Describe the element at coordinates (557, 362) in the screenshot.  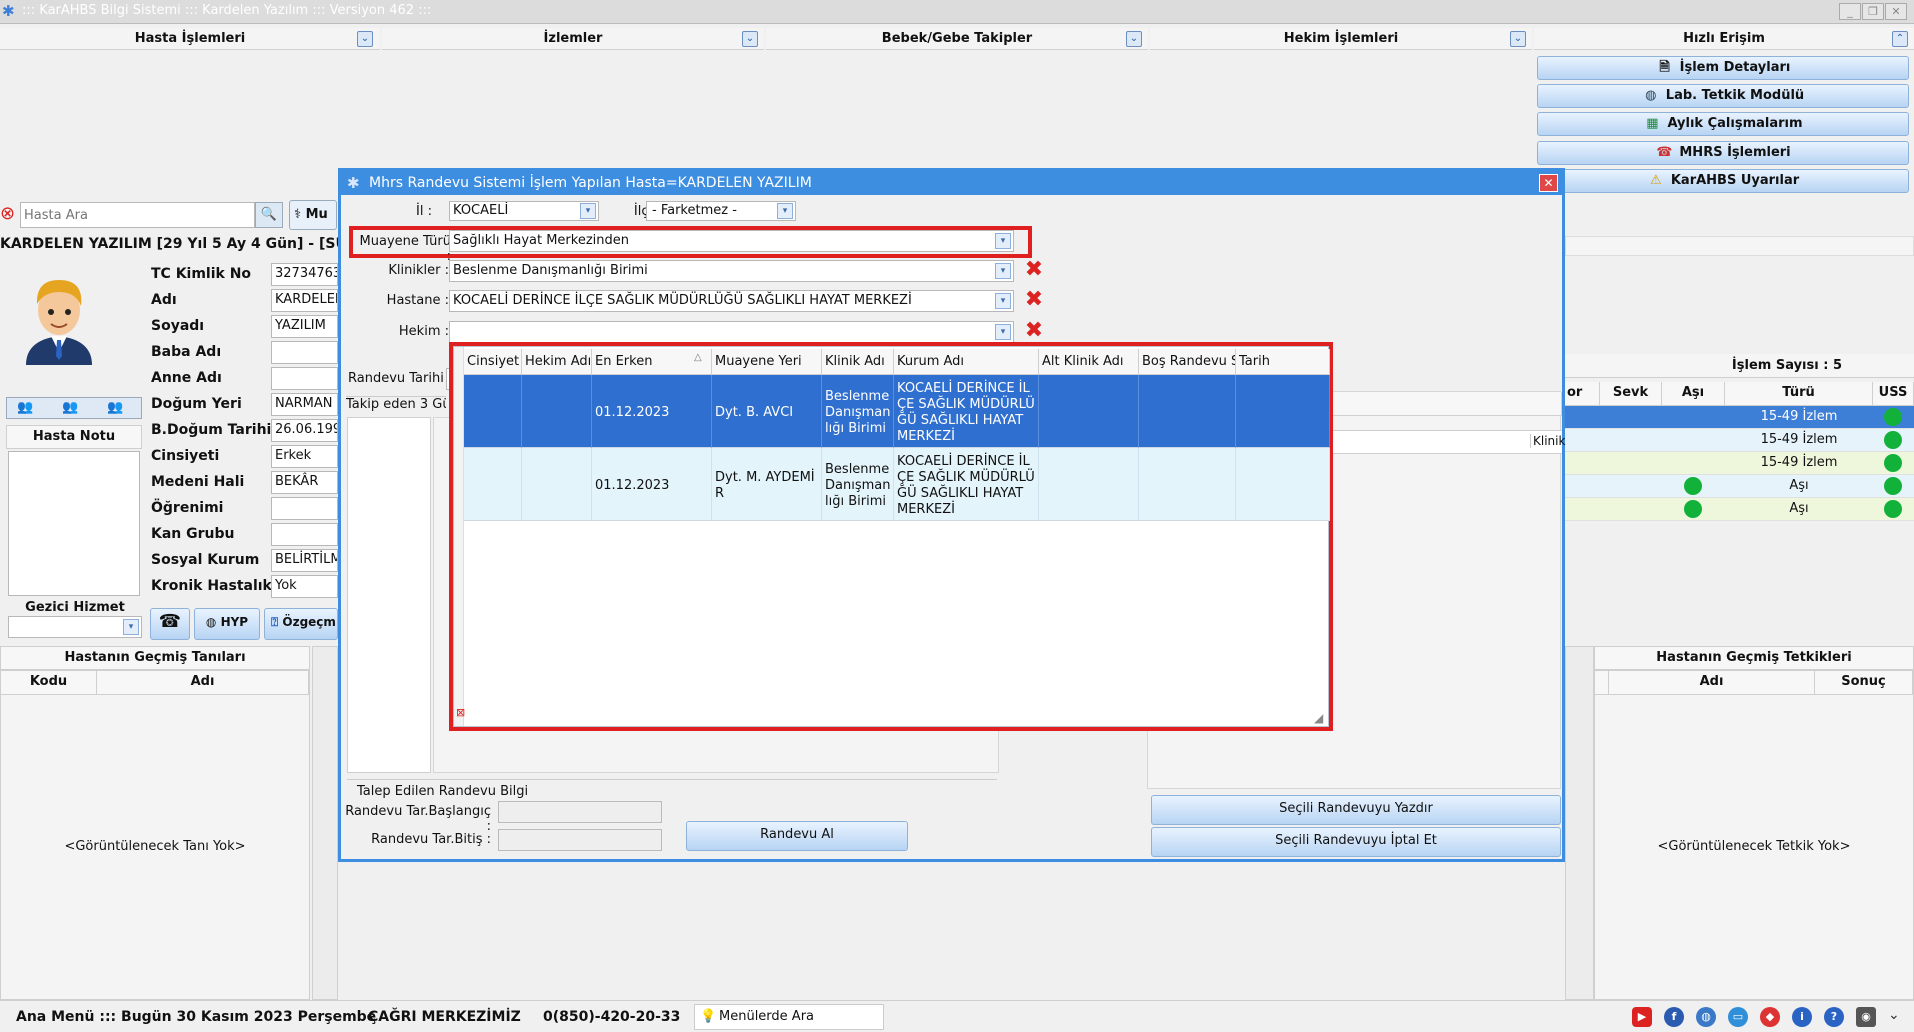
I see `results-col-header: Hekim Adı` at that location.